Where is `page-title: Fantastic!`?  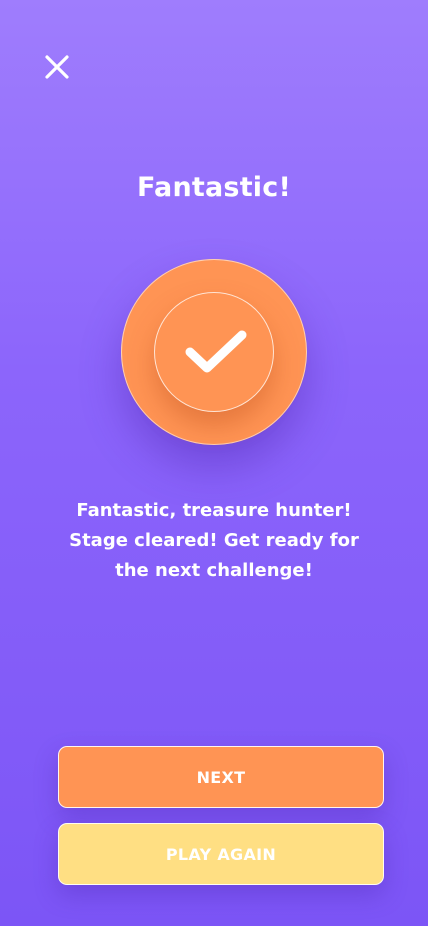
page-title: Fantastic! is located at coordinates (214, 187).